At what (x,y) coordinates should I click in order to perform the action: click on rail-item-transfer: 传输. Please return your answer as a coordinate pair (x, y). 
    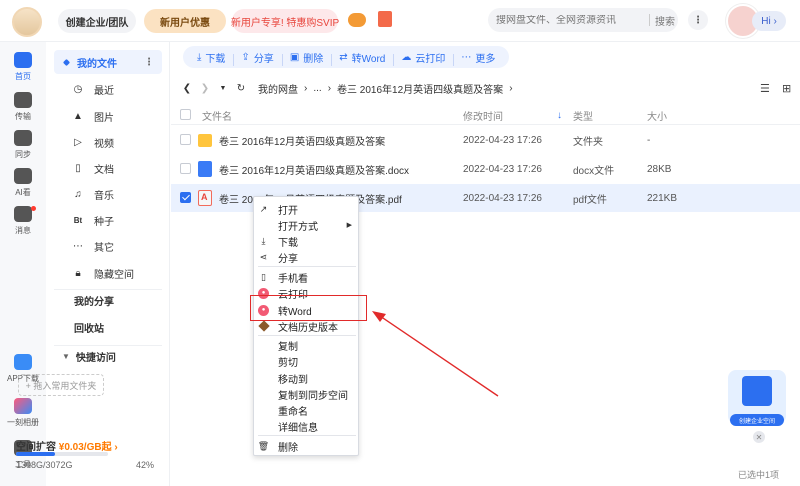
    Looking at the image, I should click on (23, 107).